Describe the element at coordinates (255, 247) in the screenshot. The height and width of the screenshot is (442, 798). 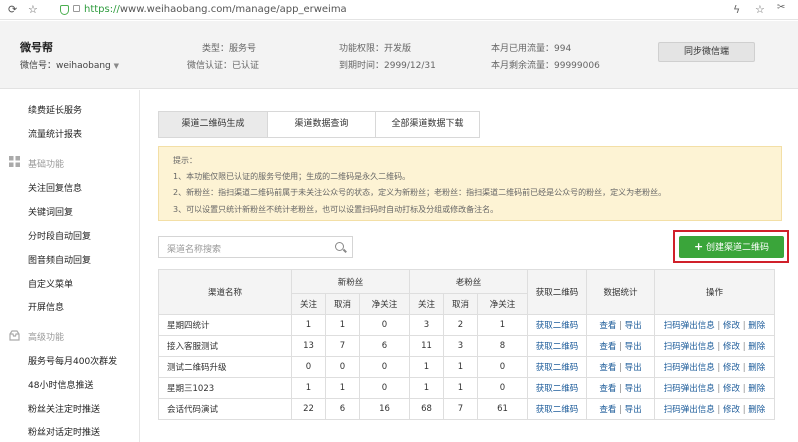
I see `channel-search-input: 渠道名称搜索` at that location.